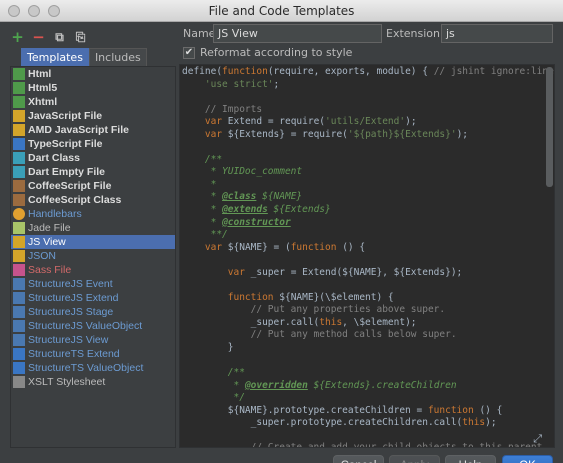 This screenshot has height=463, width=563. Describe the element at coordinates (93, 298) in the screenshot. I see `template-item: StructureJS Extend` at that location.